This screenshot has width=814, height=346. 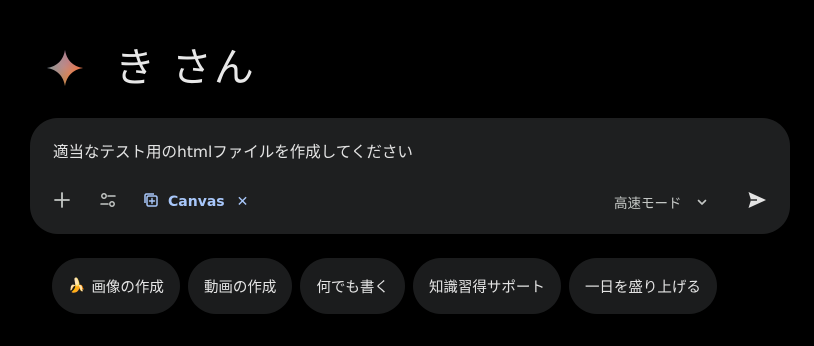 I want to click on suggestion-label: 知識習得サポート, so click(x=486, y=287).